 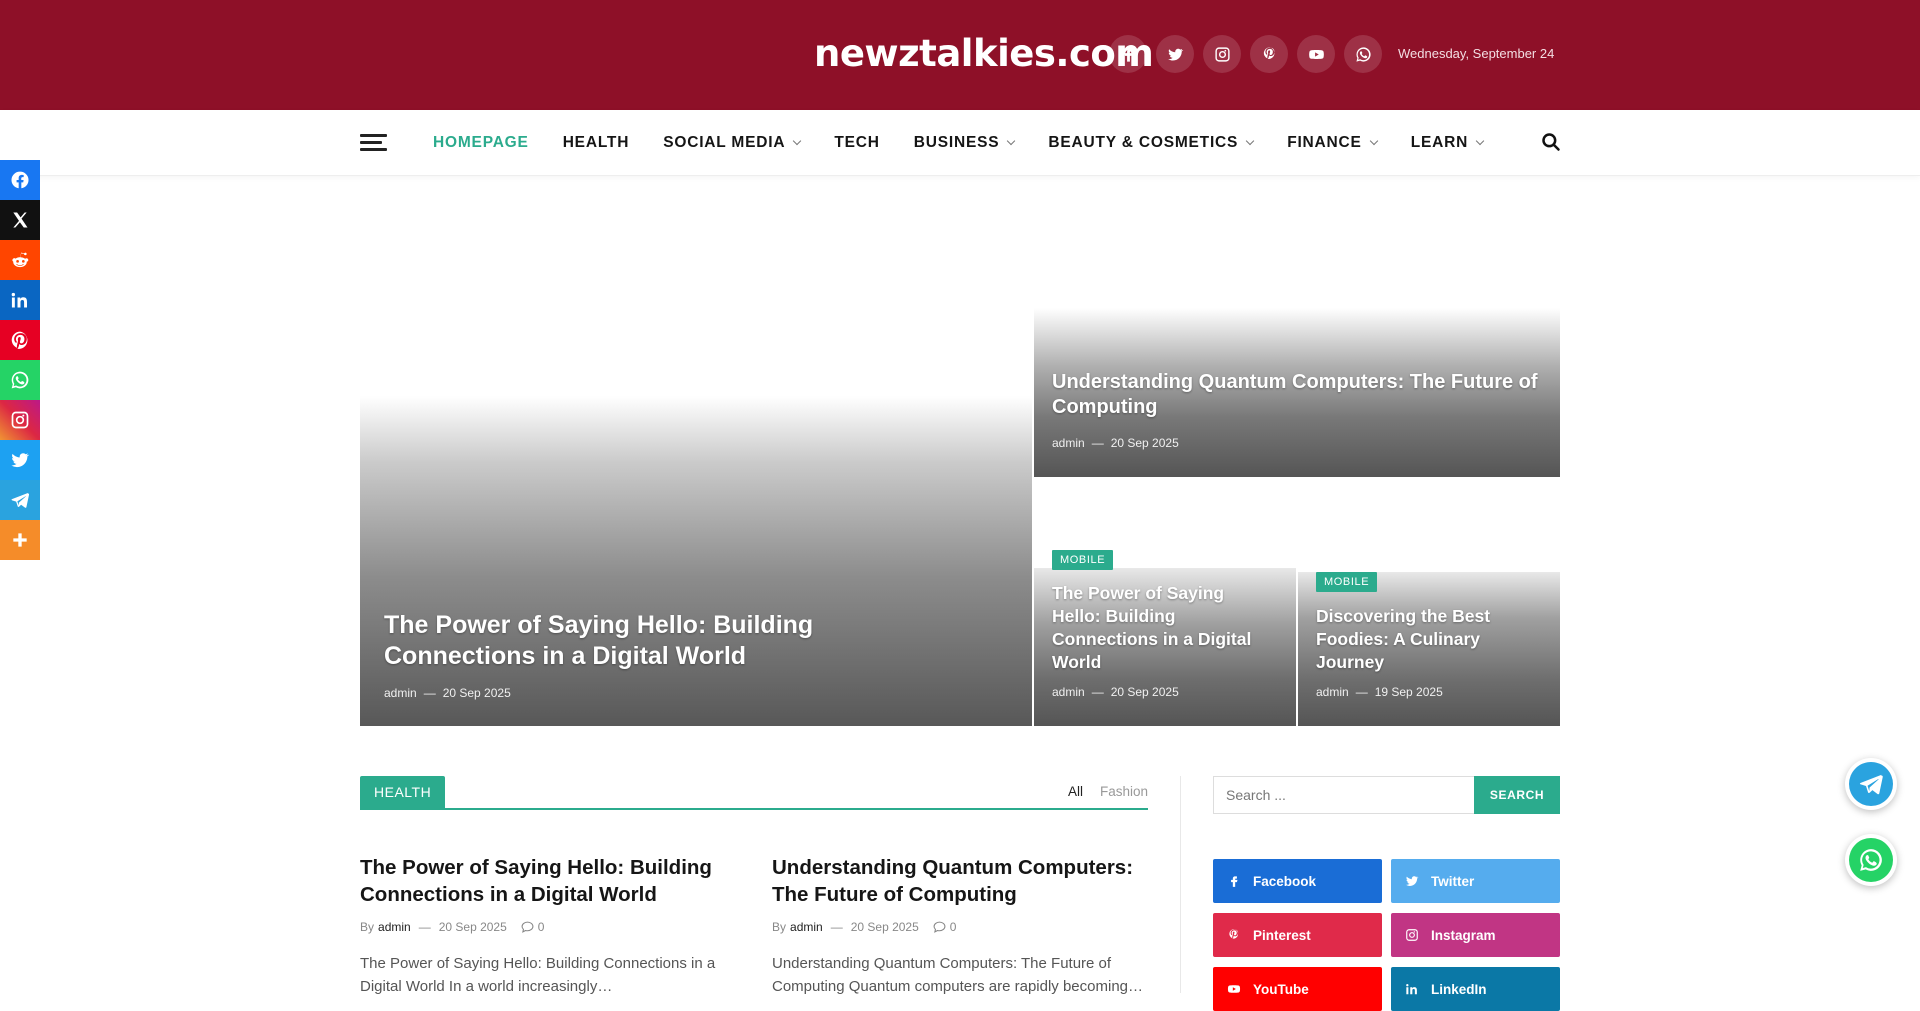 What do you see at coordinates (1124, 791) in the screenshot?
I see `tab-fashion: Fashion` at bounding box center [1124, 791].